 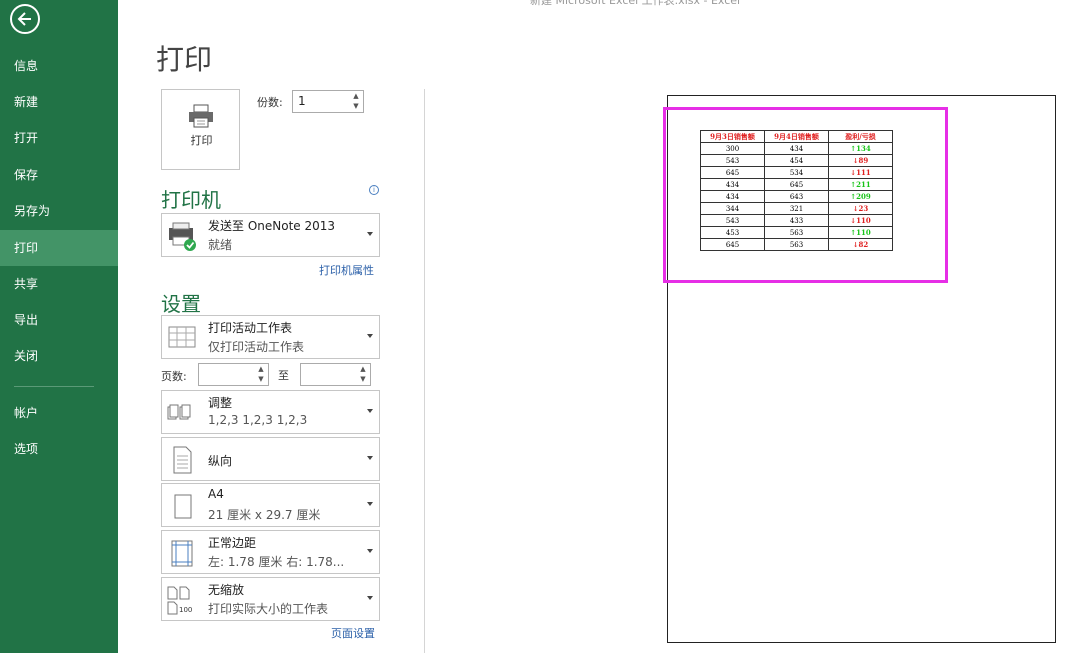 I want to click on page-setup-link: 页面设置, so click(x=353, y=633).